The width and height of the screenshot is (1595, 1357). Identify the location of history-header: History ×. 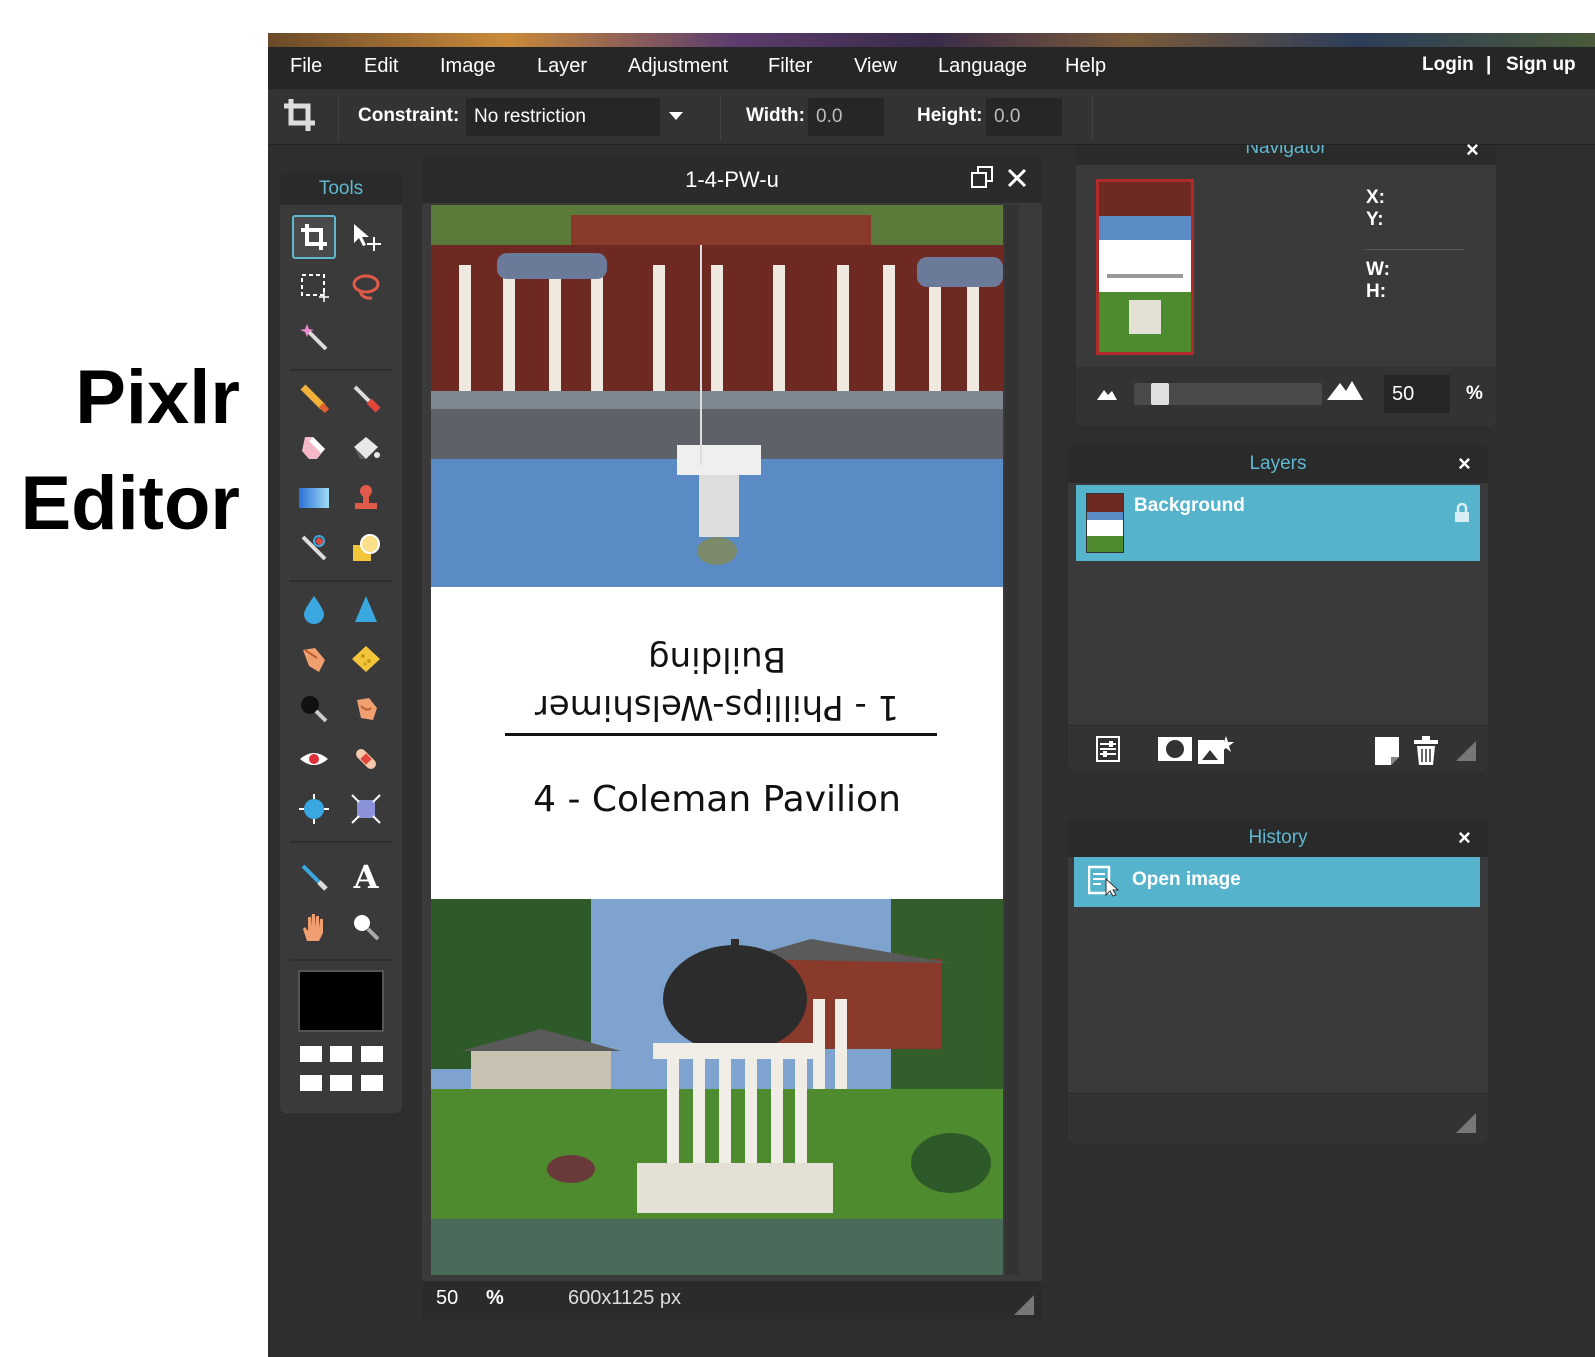
(1278, 838).